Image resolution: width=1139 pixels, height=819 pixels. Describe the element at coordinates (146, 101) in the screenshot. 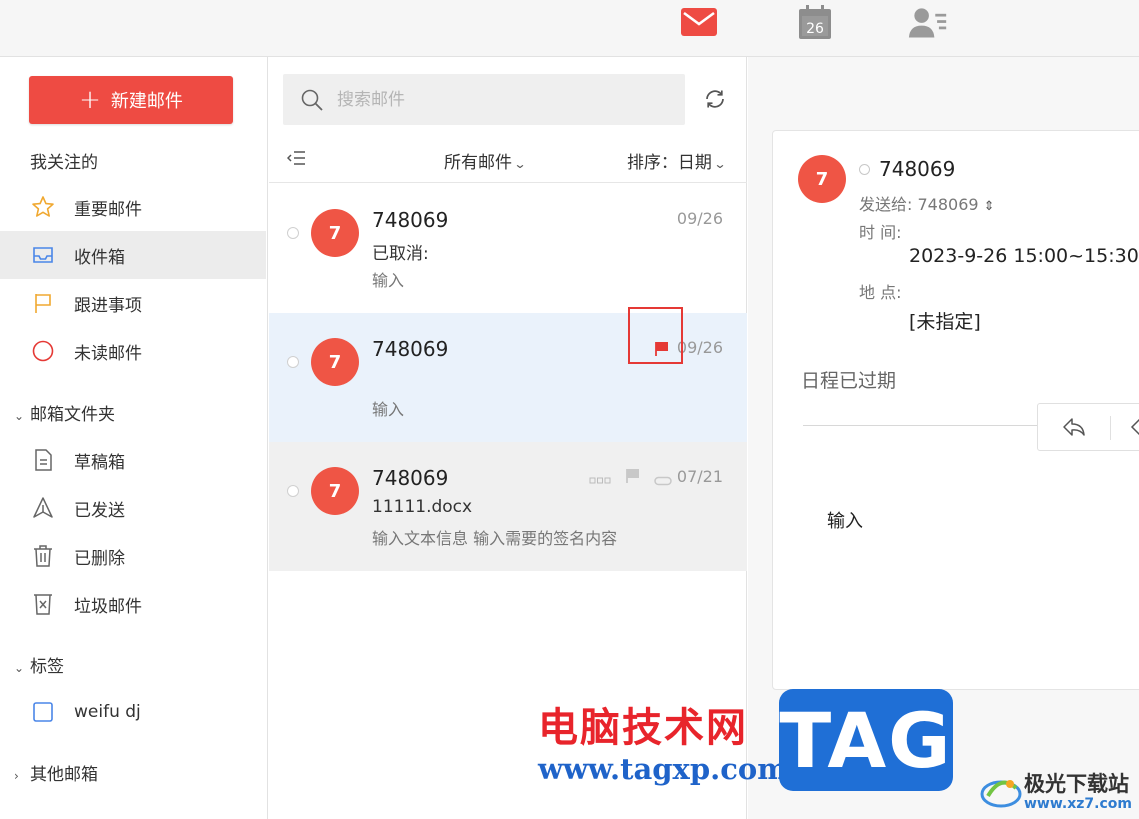

I see `new-mail-label: 新建邮件` at that location.